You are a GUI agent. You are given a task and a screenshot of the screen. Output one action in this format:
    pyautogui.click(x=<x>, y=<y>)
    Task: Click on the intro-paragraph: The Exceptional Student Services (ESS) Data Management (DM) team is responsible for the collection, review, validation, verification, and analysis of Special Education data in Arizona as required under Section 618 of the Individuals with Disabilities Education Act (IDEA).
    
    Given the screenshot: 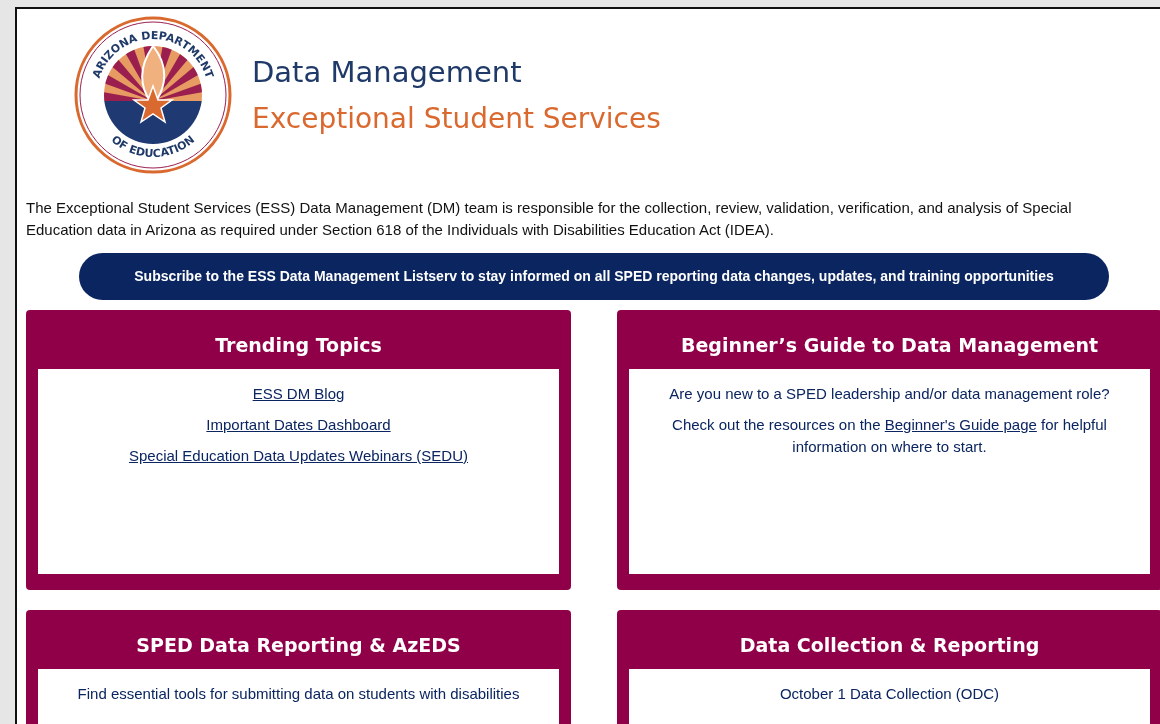 What is the action you would take?
    pyautogui.click(x=549, y=219)
    